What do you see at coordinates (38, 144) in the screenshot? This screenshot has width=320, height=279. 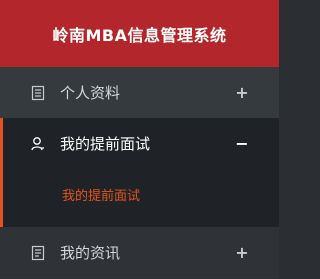 I see `user-icon` at bounding box center [38, 144].